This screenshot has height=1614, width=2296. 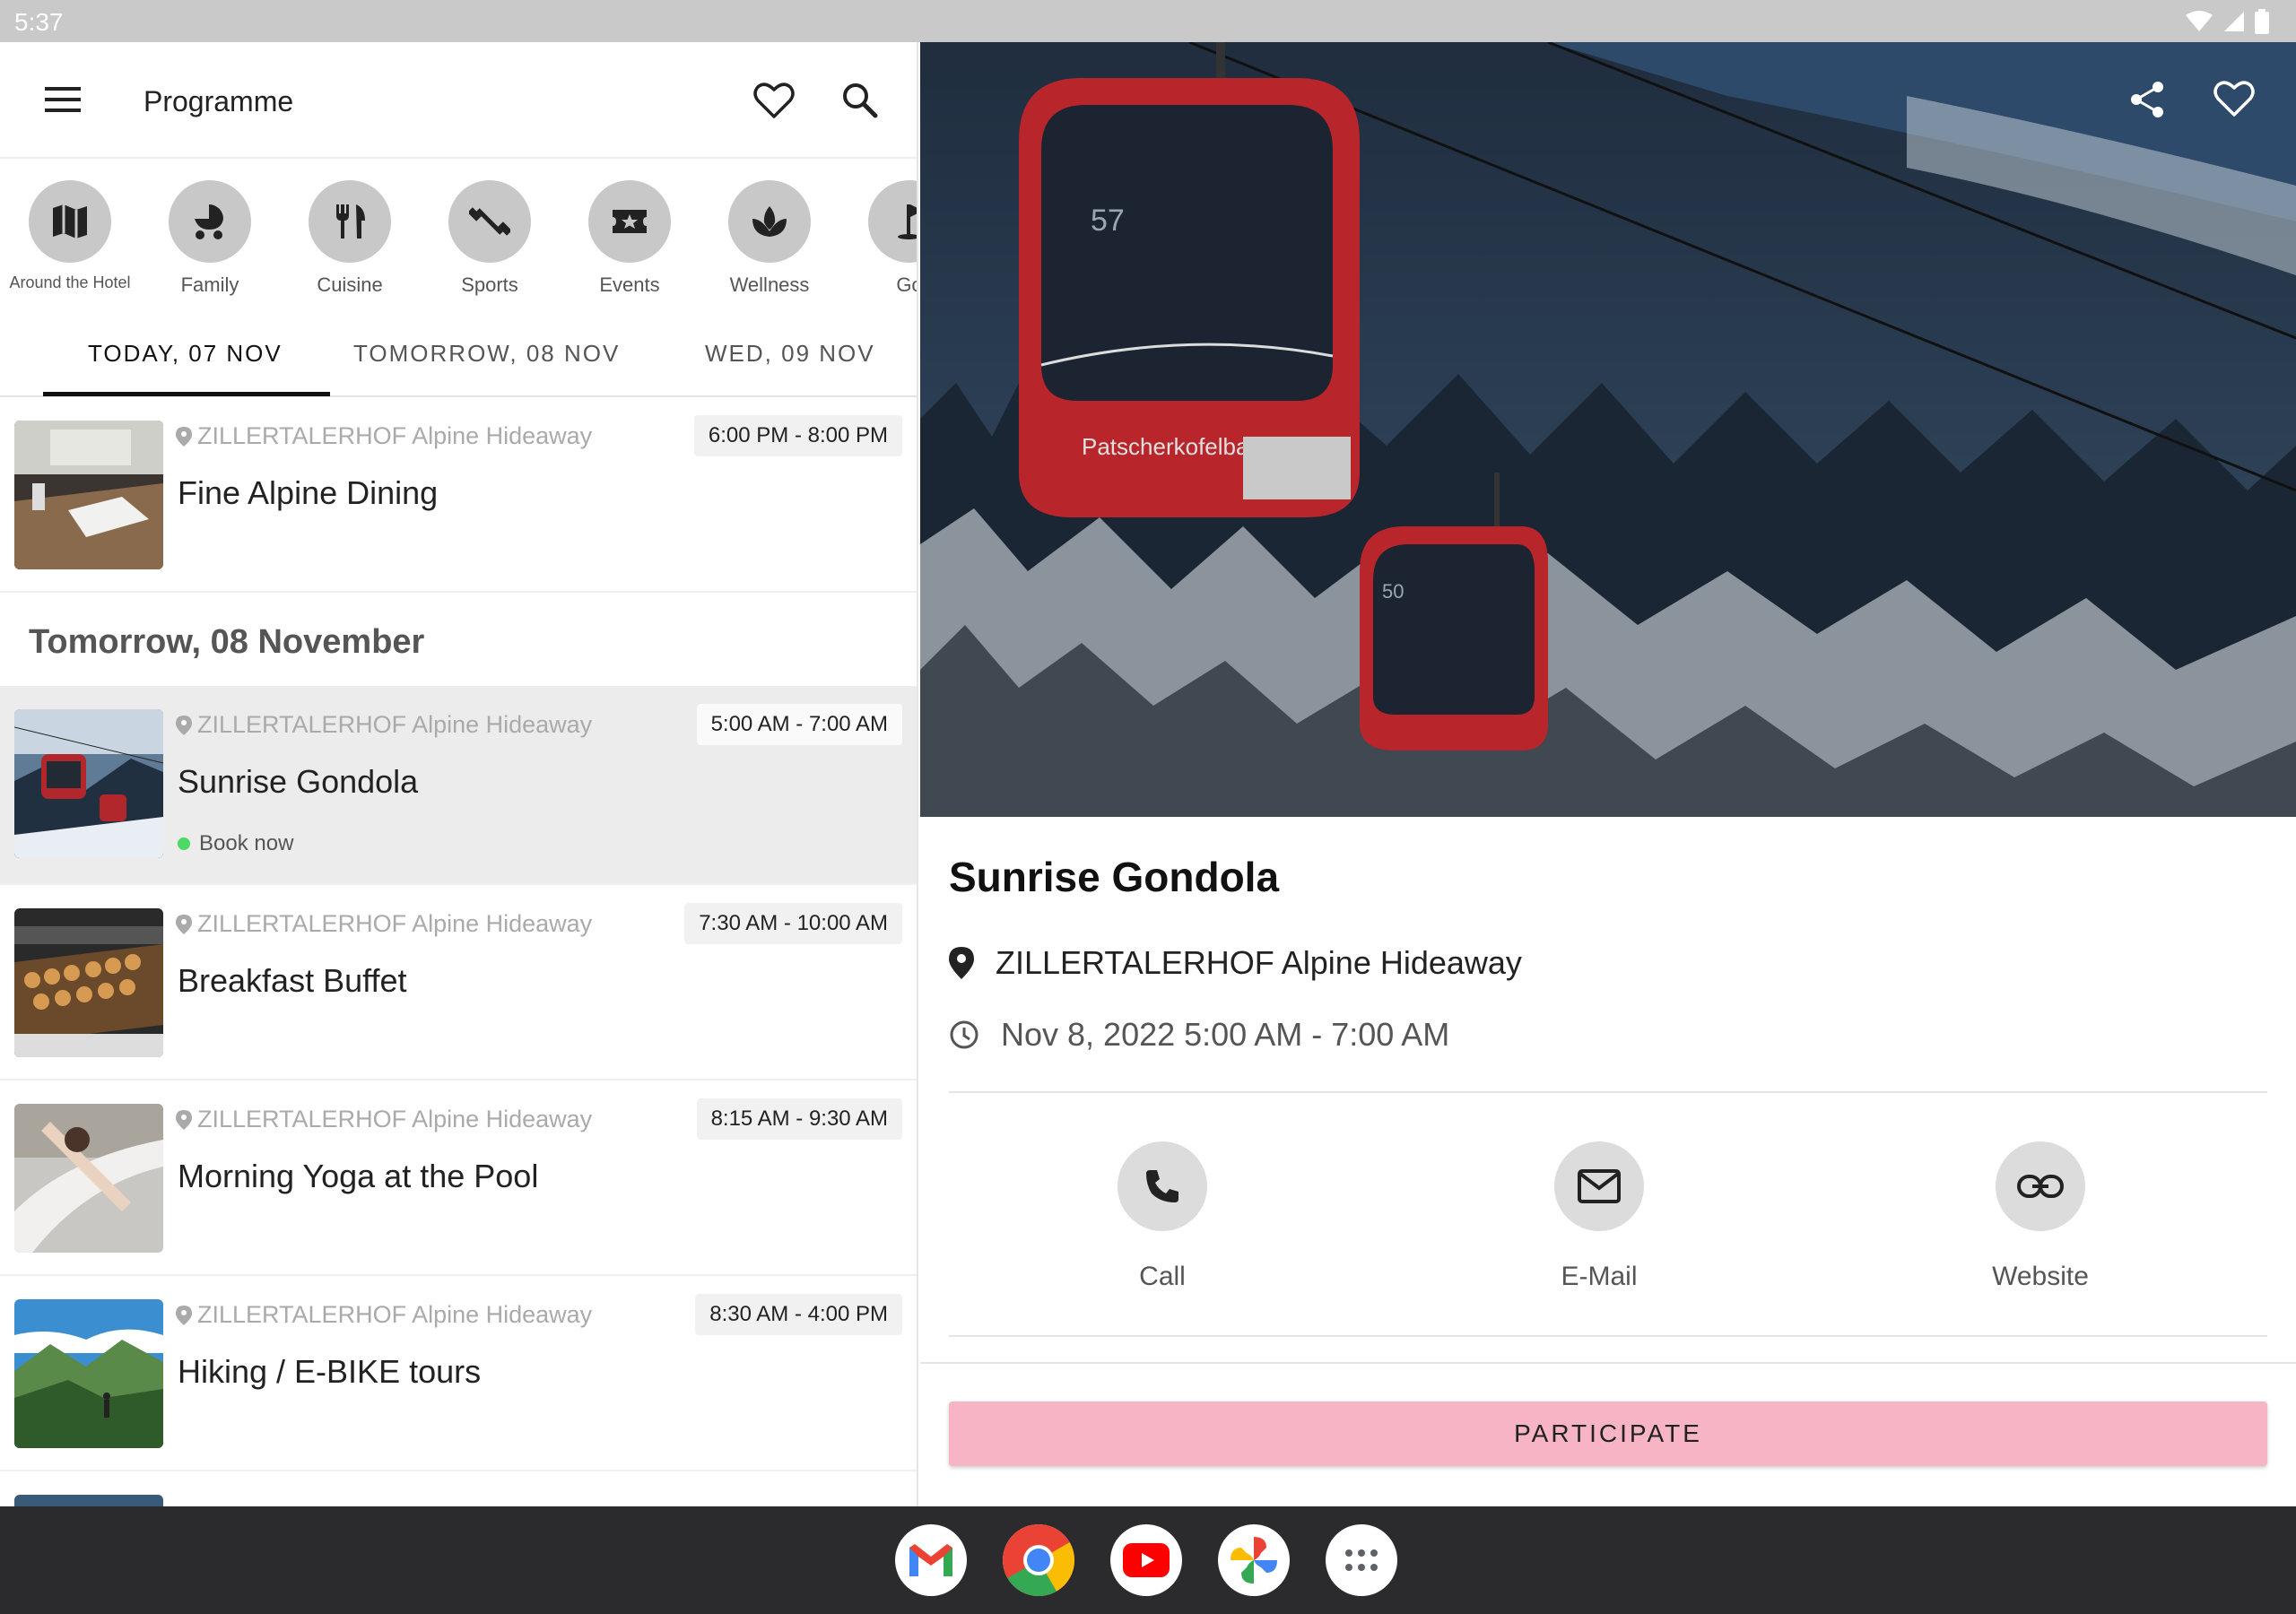 I want to click on dumbbell-icon, so click(x=489, y=221).